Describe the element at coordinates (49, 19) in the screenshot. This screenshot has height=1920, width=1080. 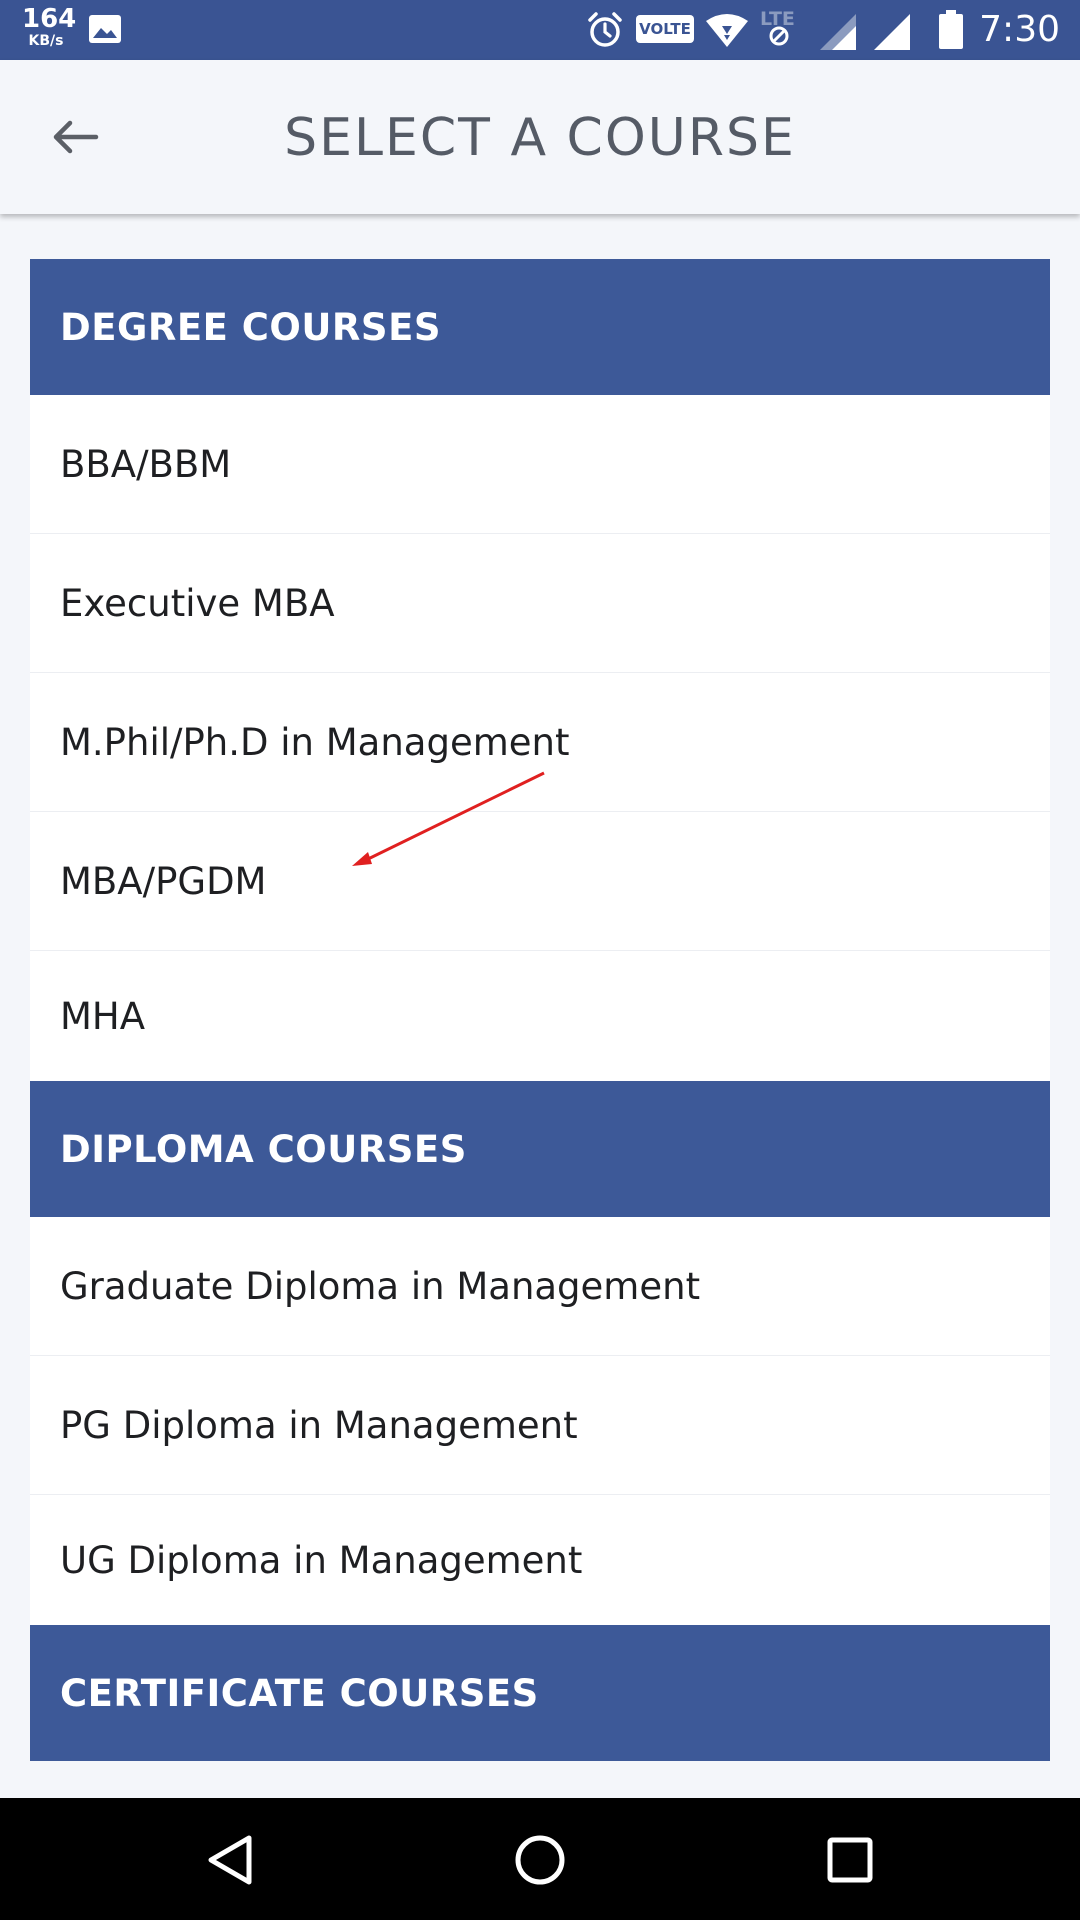
I see `network-speed-value: 164` at that location.